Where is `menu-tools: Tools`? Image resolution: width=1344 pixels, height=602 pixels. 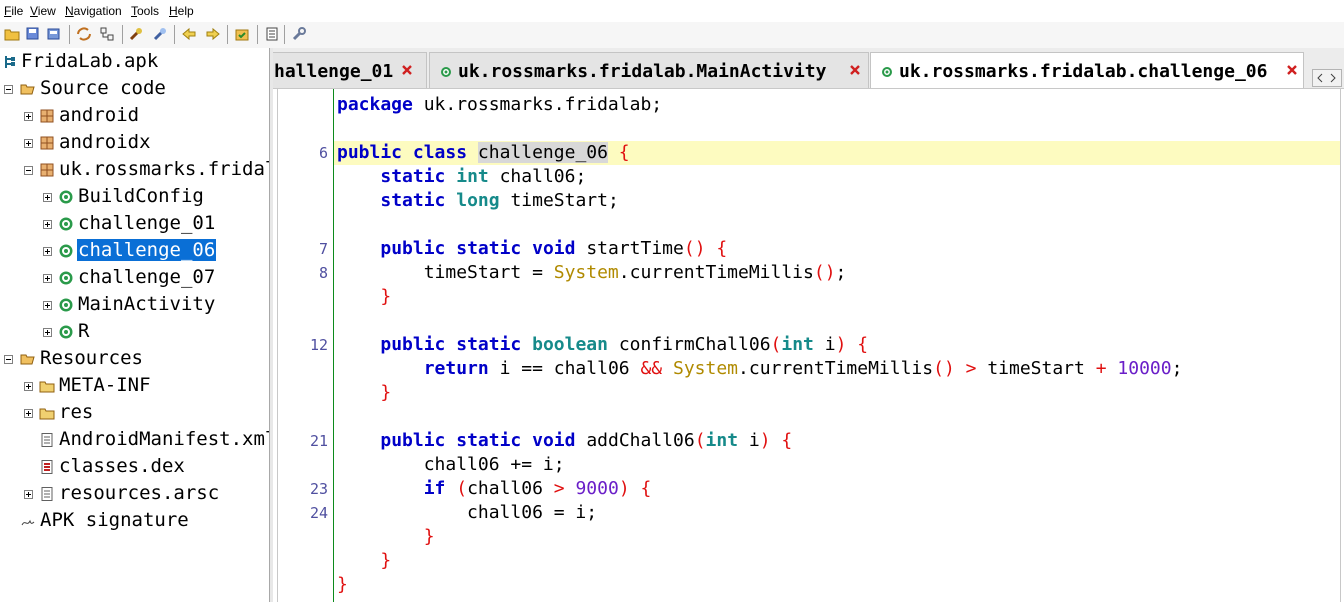
menu-tools: Tools is located at coordinates (145, 11).